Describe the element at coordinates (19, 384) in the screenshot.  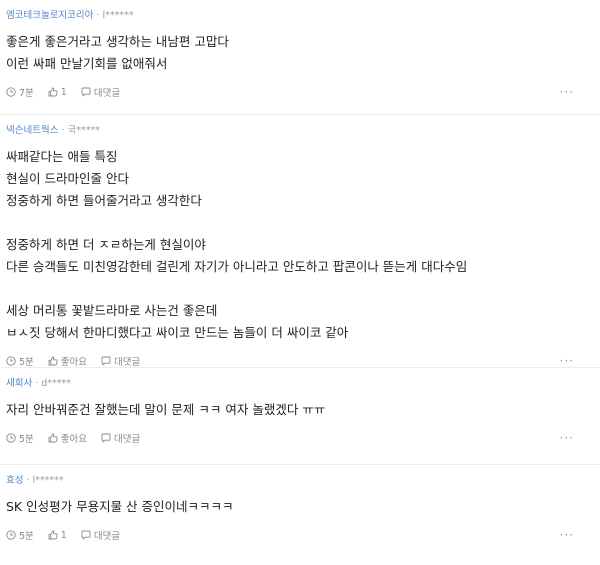
I see `company-name: 새회사` at that location.